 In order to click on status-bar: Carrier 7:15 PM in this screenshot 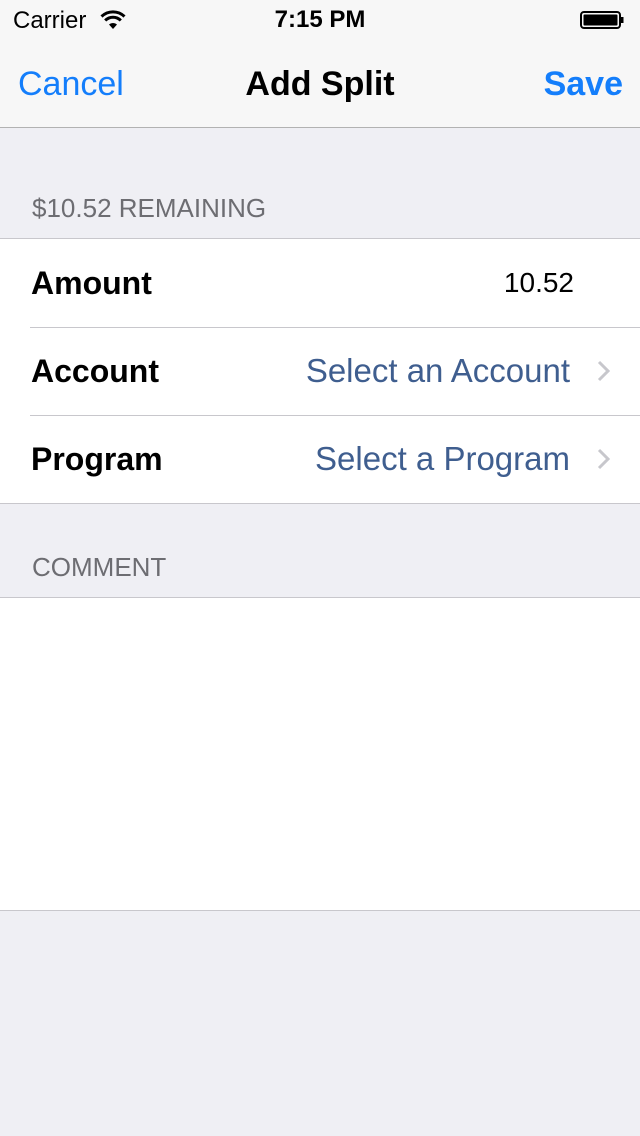, I will do `click(320, 20)`.